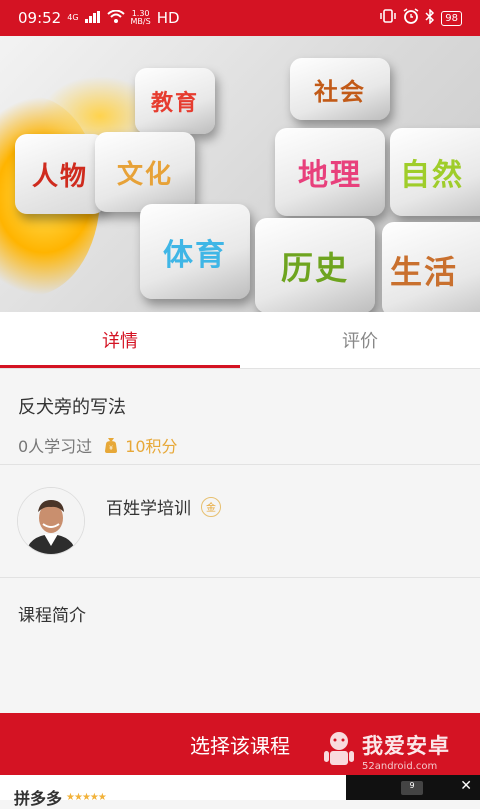 This screenshot has width=480, height=809. What do you see at coordinates (466, 786) in the screenshot?
I see `close-icon: ✕` at bounding box center [466, 786].